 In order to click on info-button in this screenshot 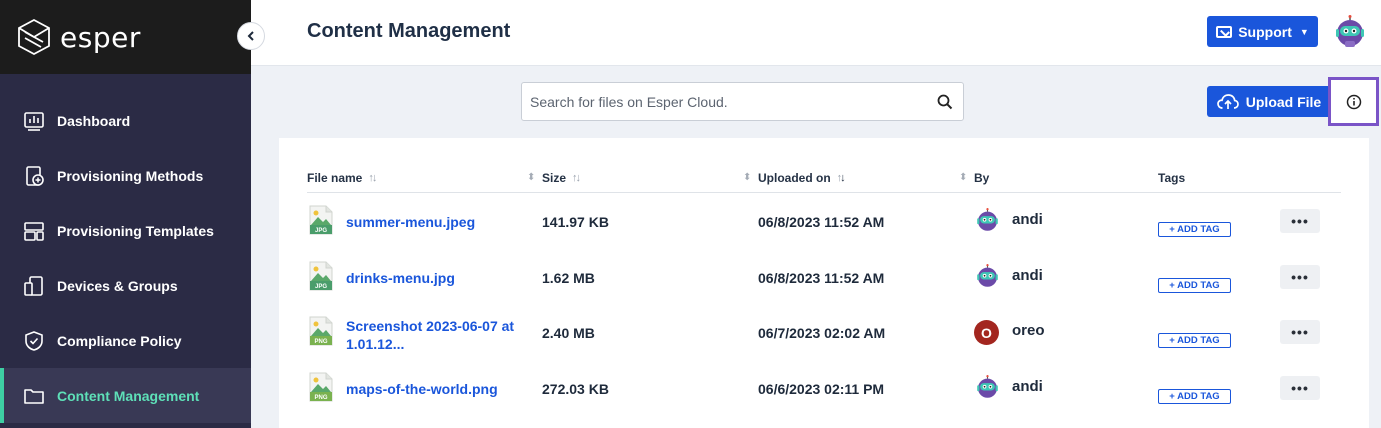, I will do `click(1353, 101)`.